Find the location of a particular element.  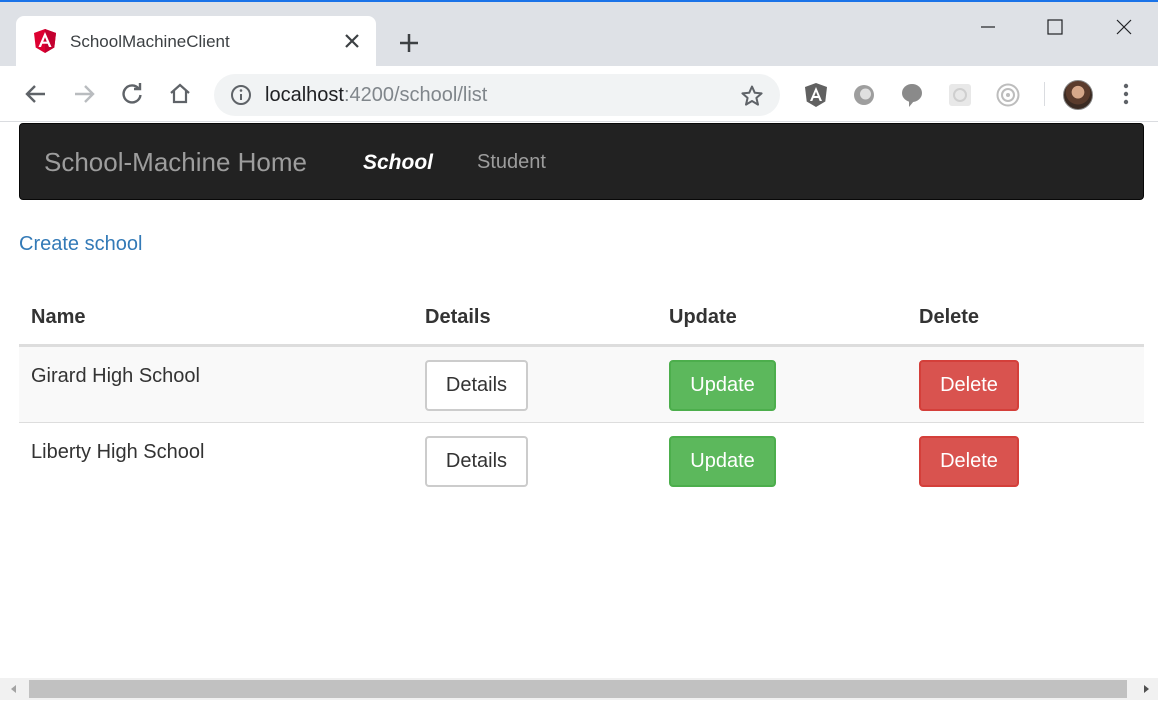

scrollbar-thumb is located at coordinates (578, 689).